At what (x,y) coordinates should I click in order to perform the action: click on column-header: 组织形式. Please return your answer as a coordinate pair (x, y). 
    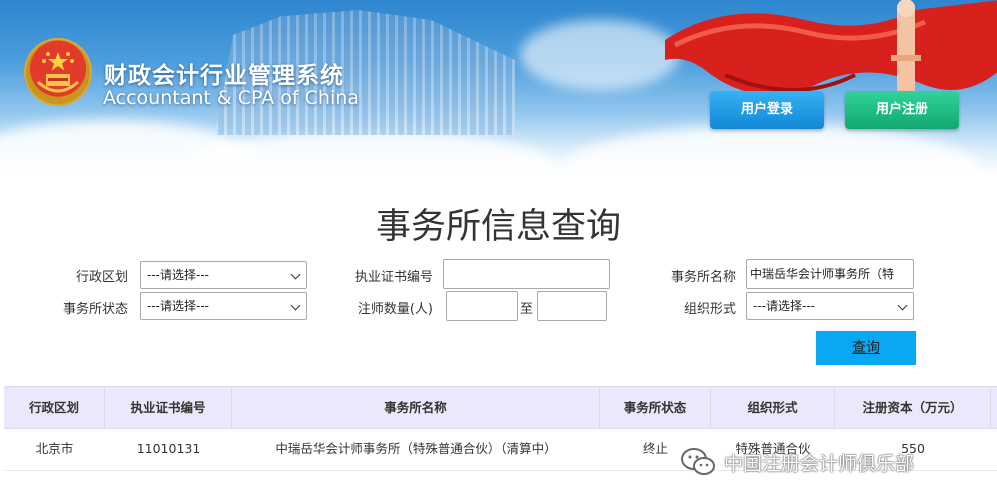
    Looking at the image, I should click on (773, 407).